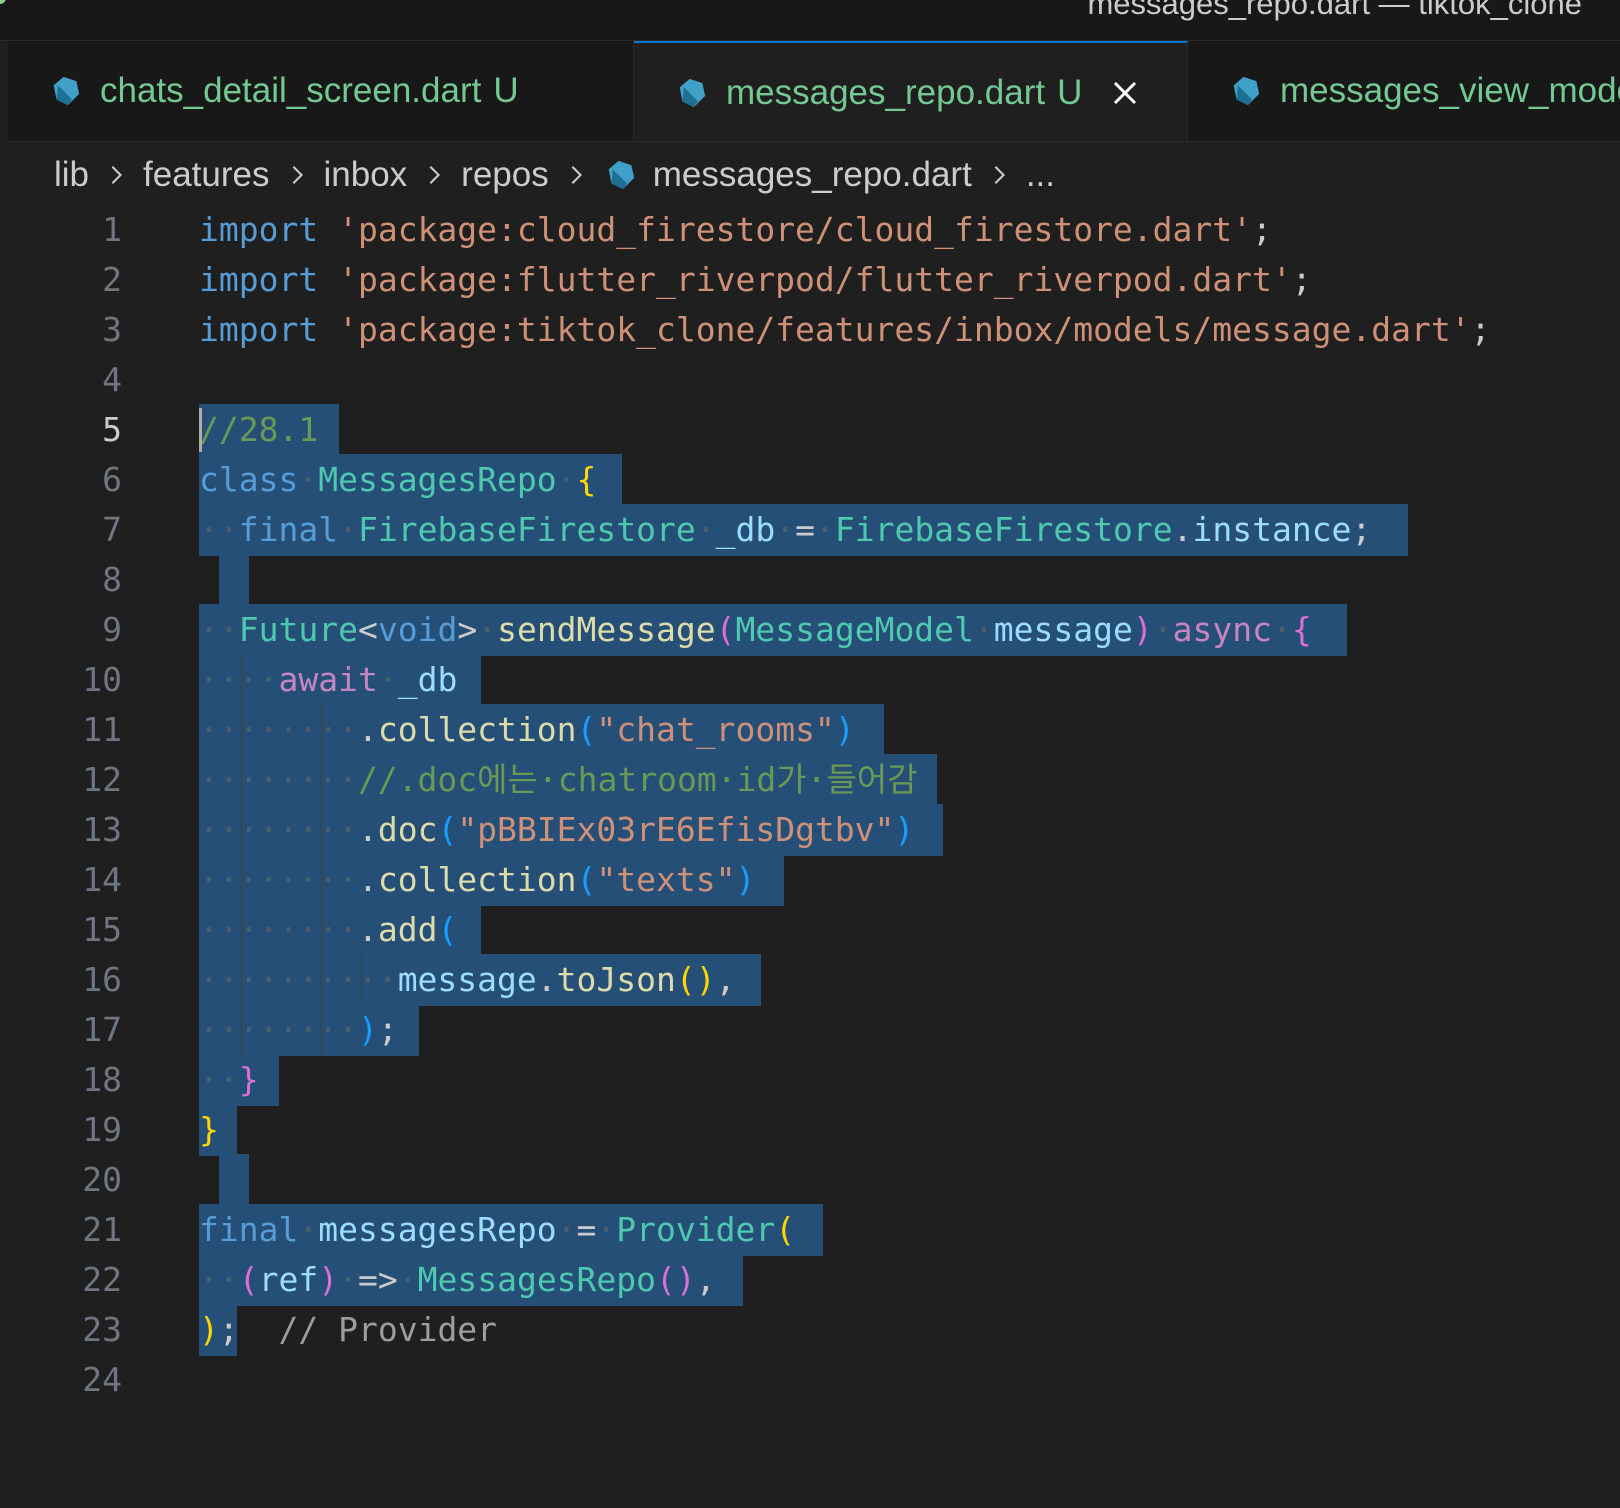 The image size is (1620, 1508). What do you see at coordinates (209, 1129) in the screenshot?
I see `token-bracket: }` at bounding box center [209, 1129].